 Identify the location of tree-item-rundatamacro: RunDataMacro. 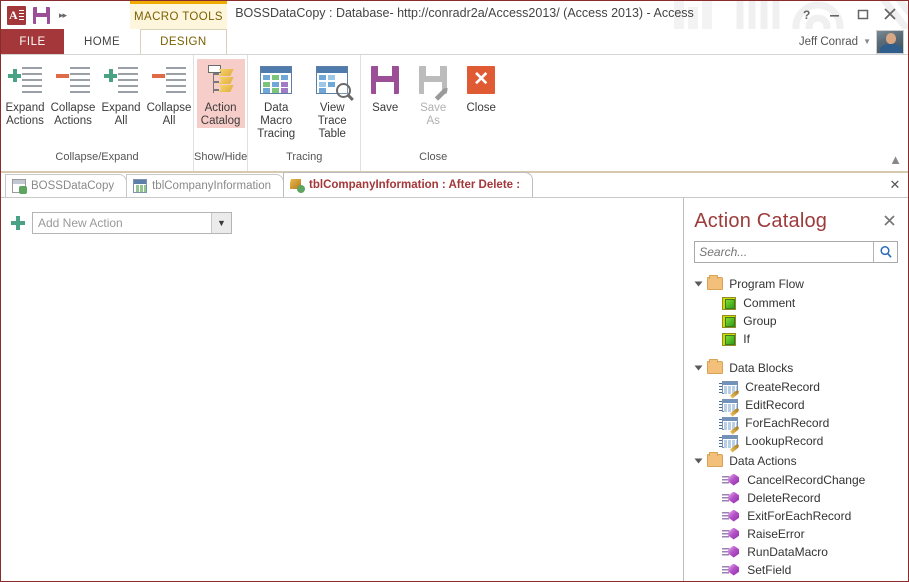
(796, 552).